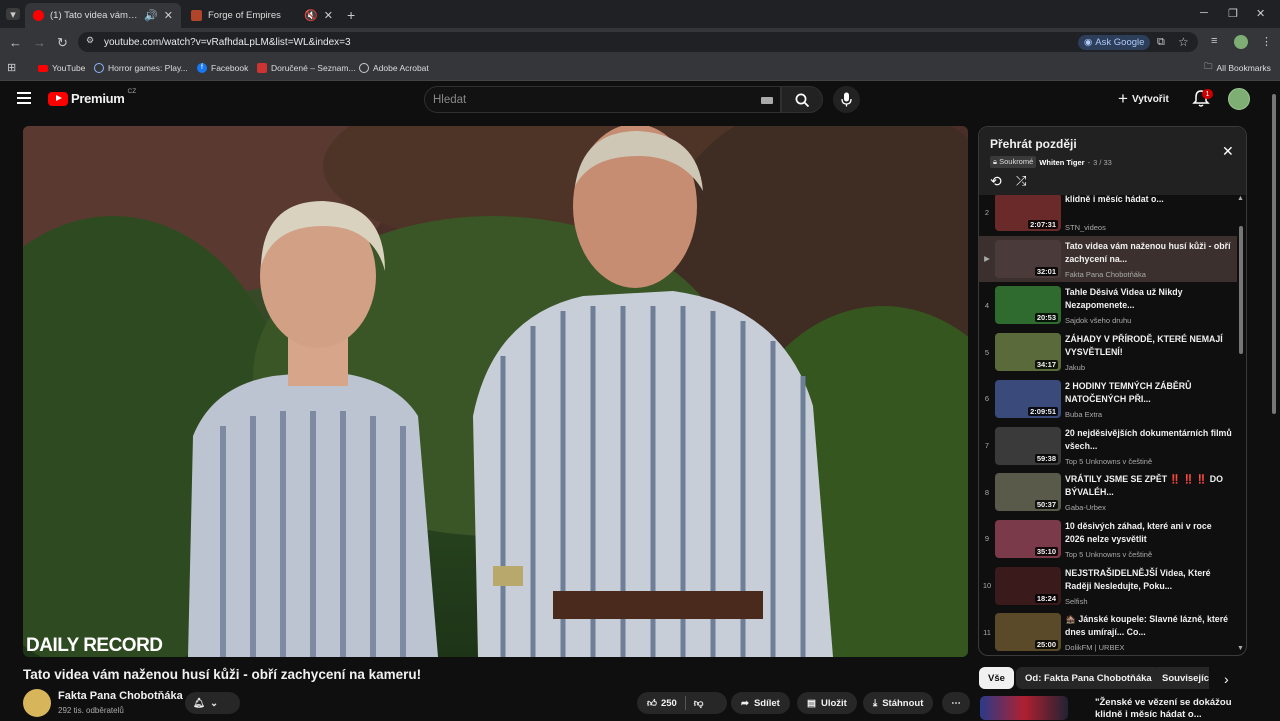 The image size is (1280, 721). I want to click on site-info-icon: ⚙, so click(90, 40).